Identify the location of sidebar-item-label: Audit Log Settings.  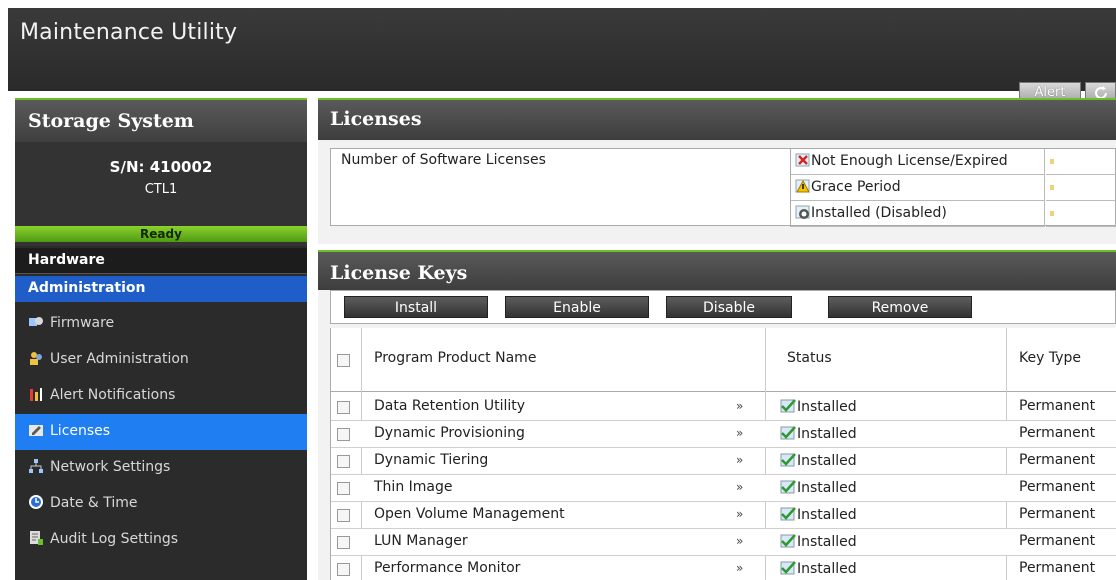
(114, 539).